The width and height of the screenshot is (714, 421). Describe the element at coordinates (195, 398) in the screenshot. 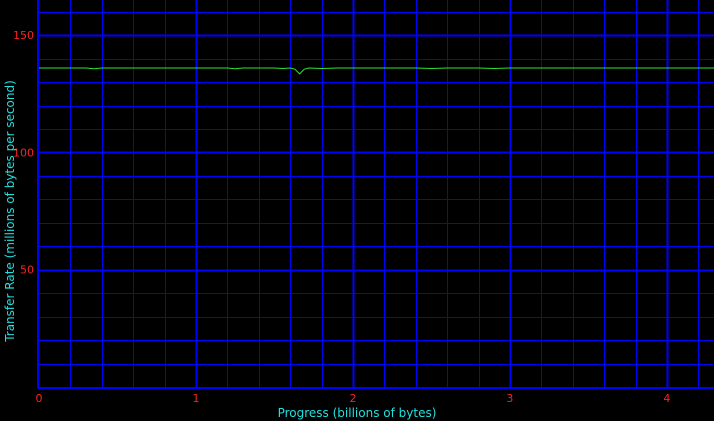

I see `x-tick-label: 1` at that location.